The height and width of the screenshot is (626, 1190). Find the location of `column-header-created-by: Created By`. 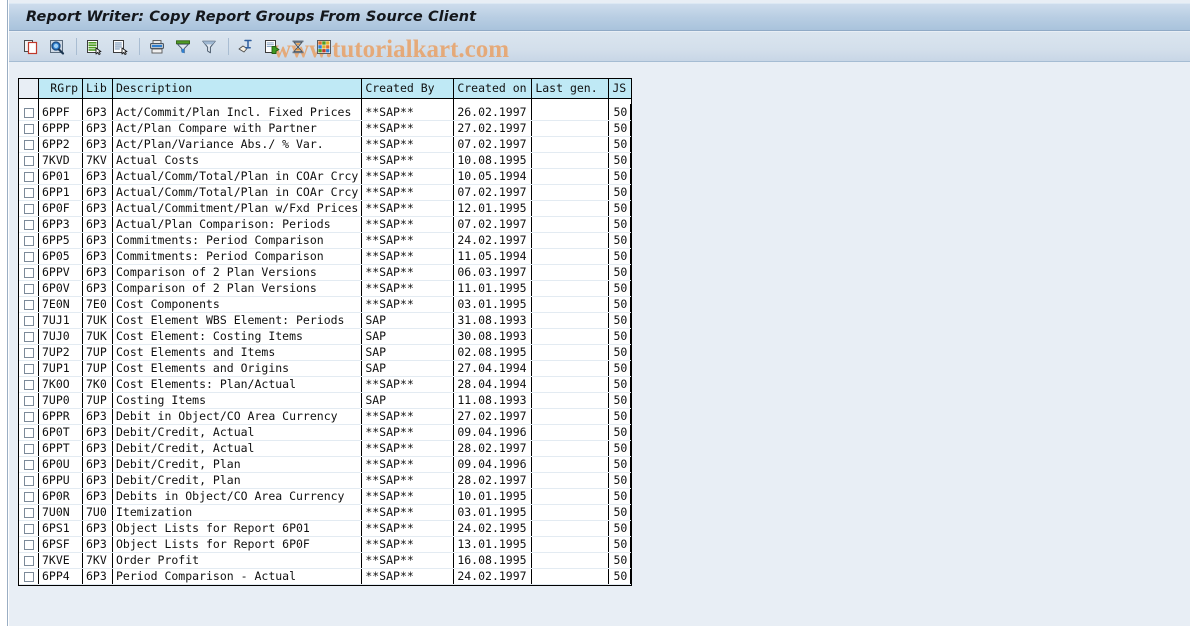

column-header-created-by: Created By is located at coordinates (408, 89).